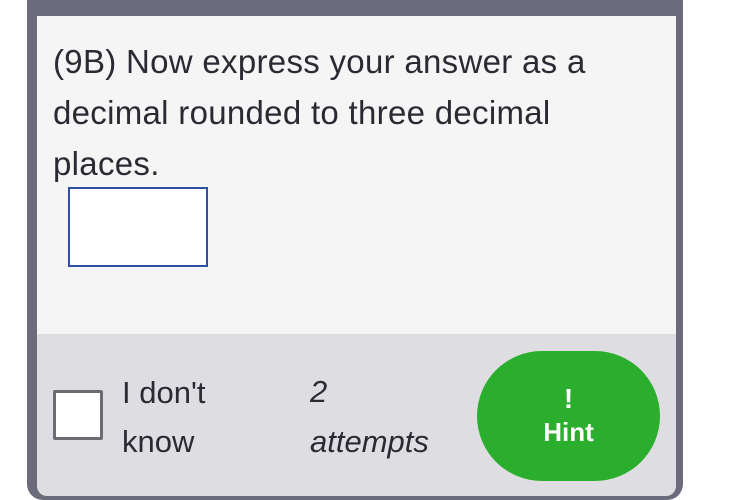  I want to click on exclamation-icon: !, so click(568, 398).